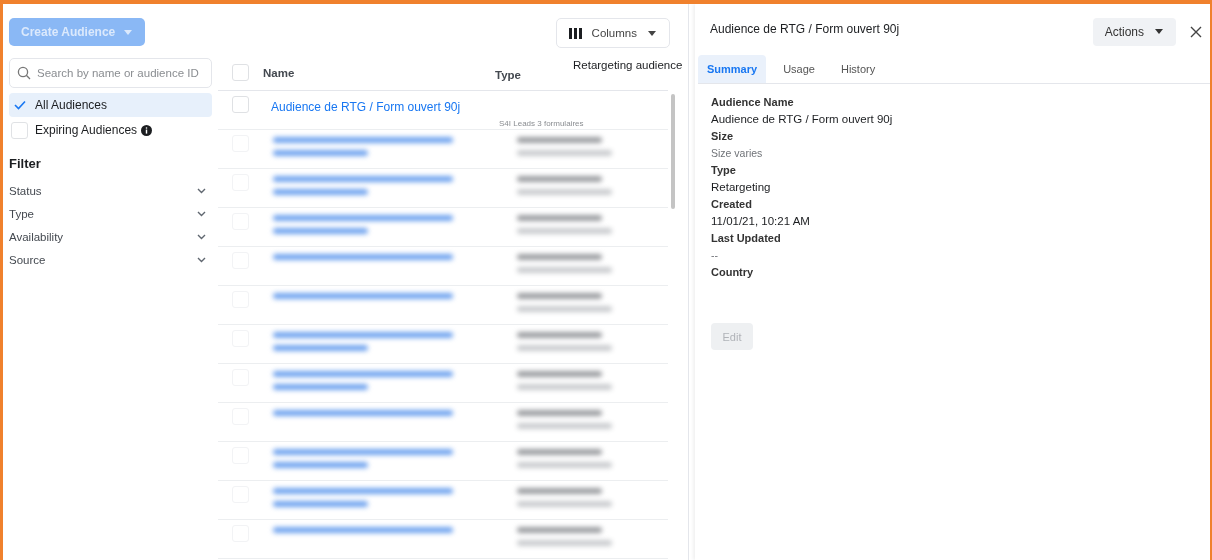 This screenshot has width=1212, height=560. What do you see at coordinates (240, 72) in the screenshot?
I see `select-all-checkbox` at bounding box center [240, 72].